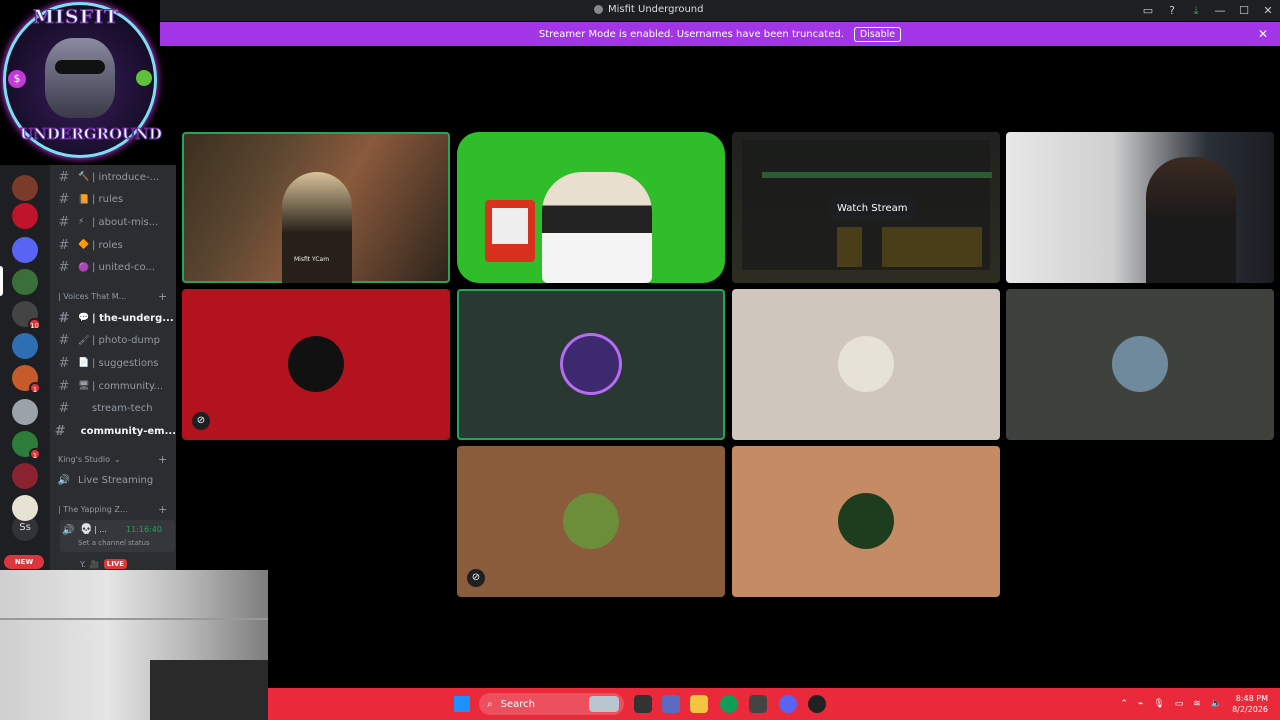  What do you see at coordinates (1172, 10) in the screenshot?
I see `help-icon: ?` at bounding box center [1172, 10].